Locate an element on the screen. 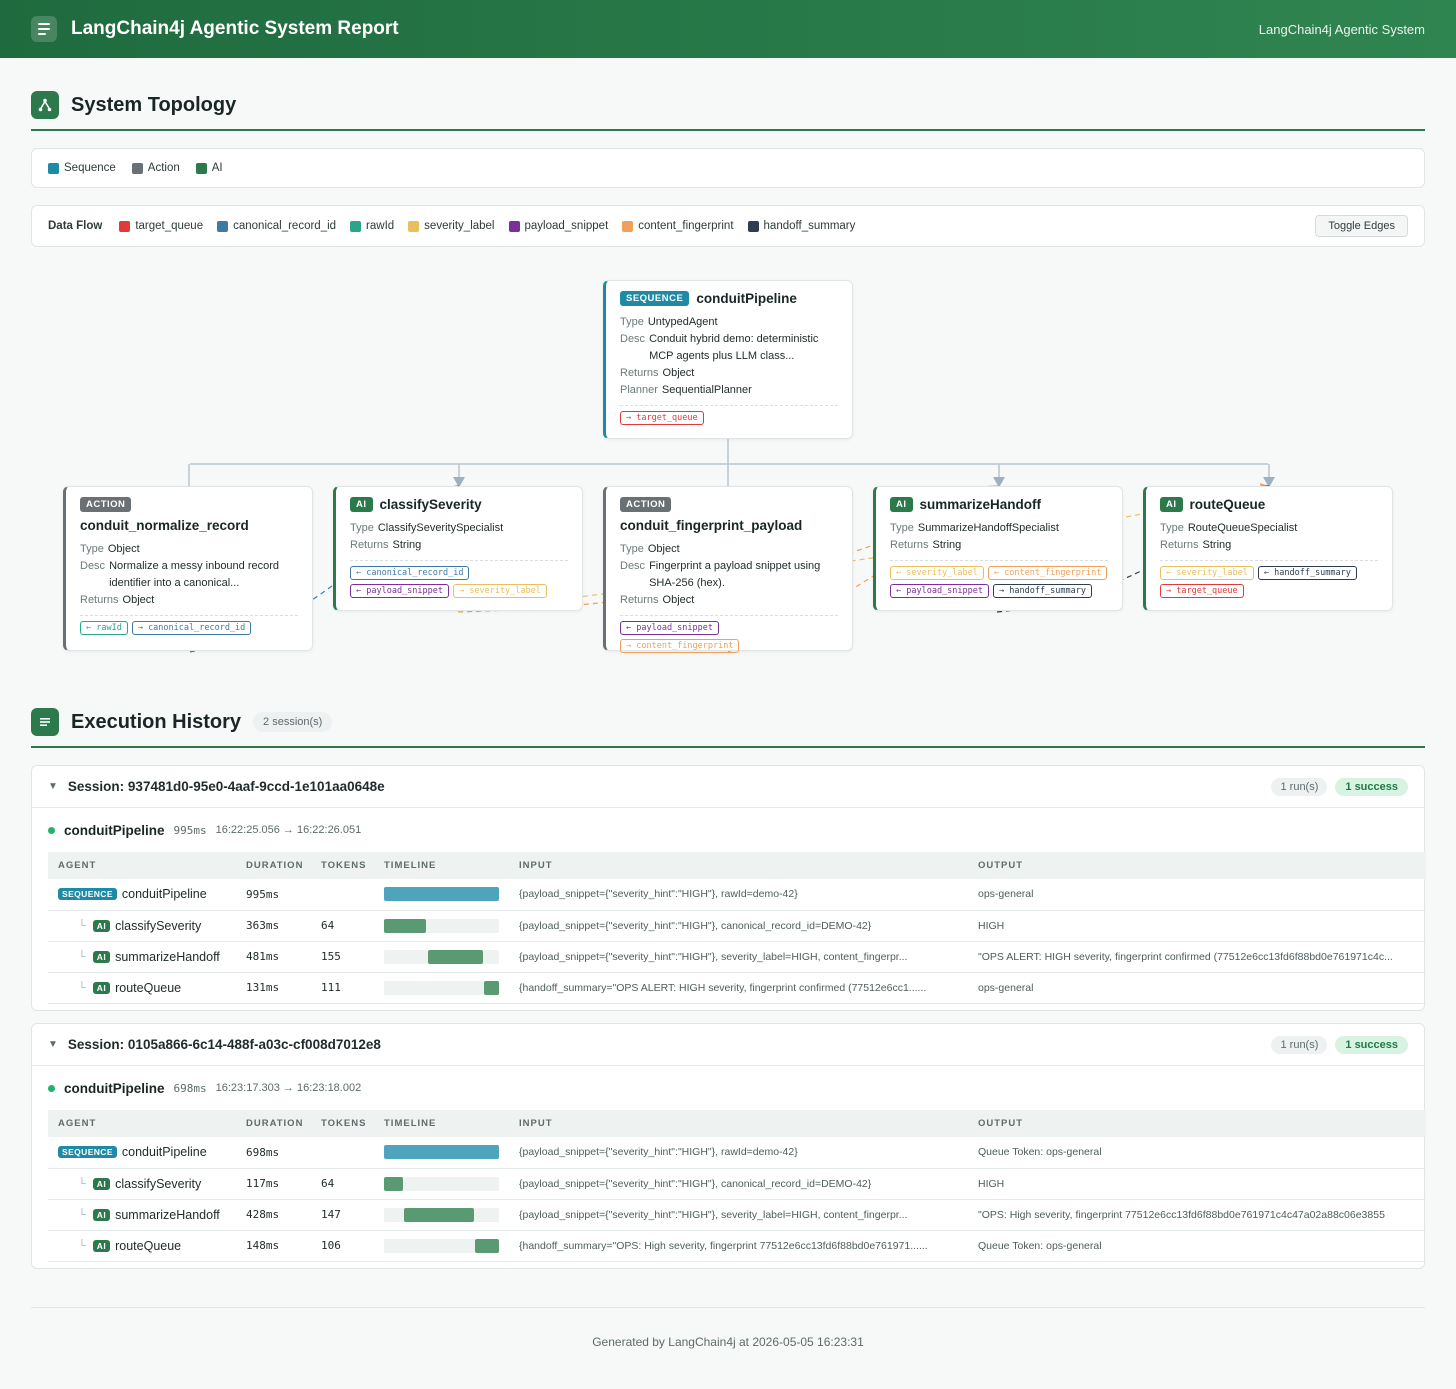 The image size is (1456, 1389). node-field: Planner SequentialPlanner is located at coordinates (729, 390).